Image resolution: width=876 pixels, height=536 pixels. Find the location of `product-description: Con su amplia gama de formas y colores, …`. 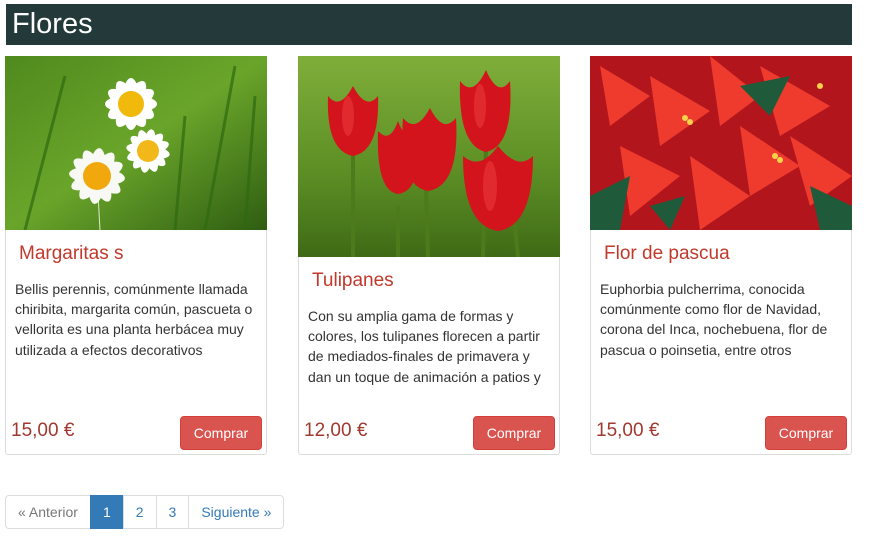

product-description: Con su amplia gama de formas y colores, … is located at coordinates (424, 346).